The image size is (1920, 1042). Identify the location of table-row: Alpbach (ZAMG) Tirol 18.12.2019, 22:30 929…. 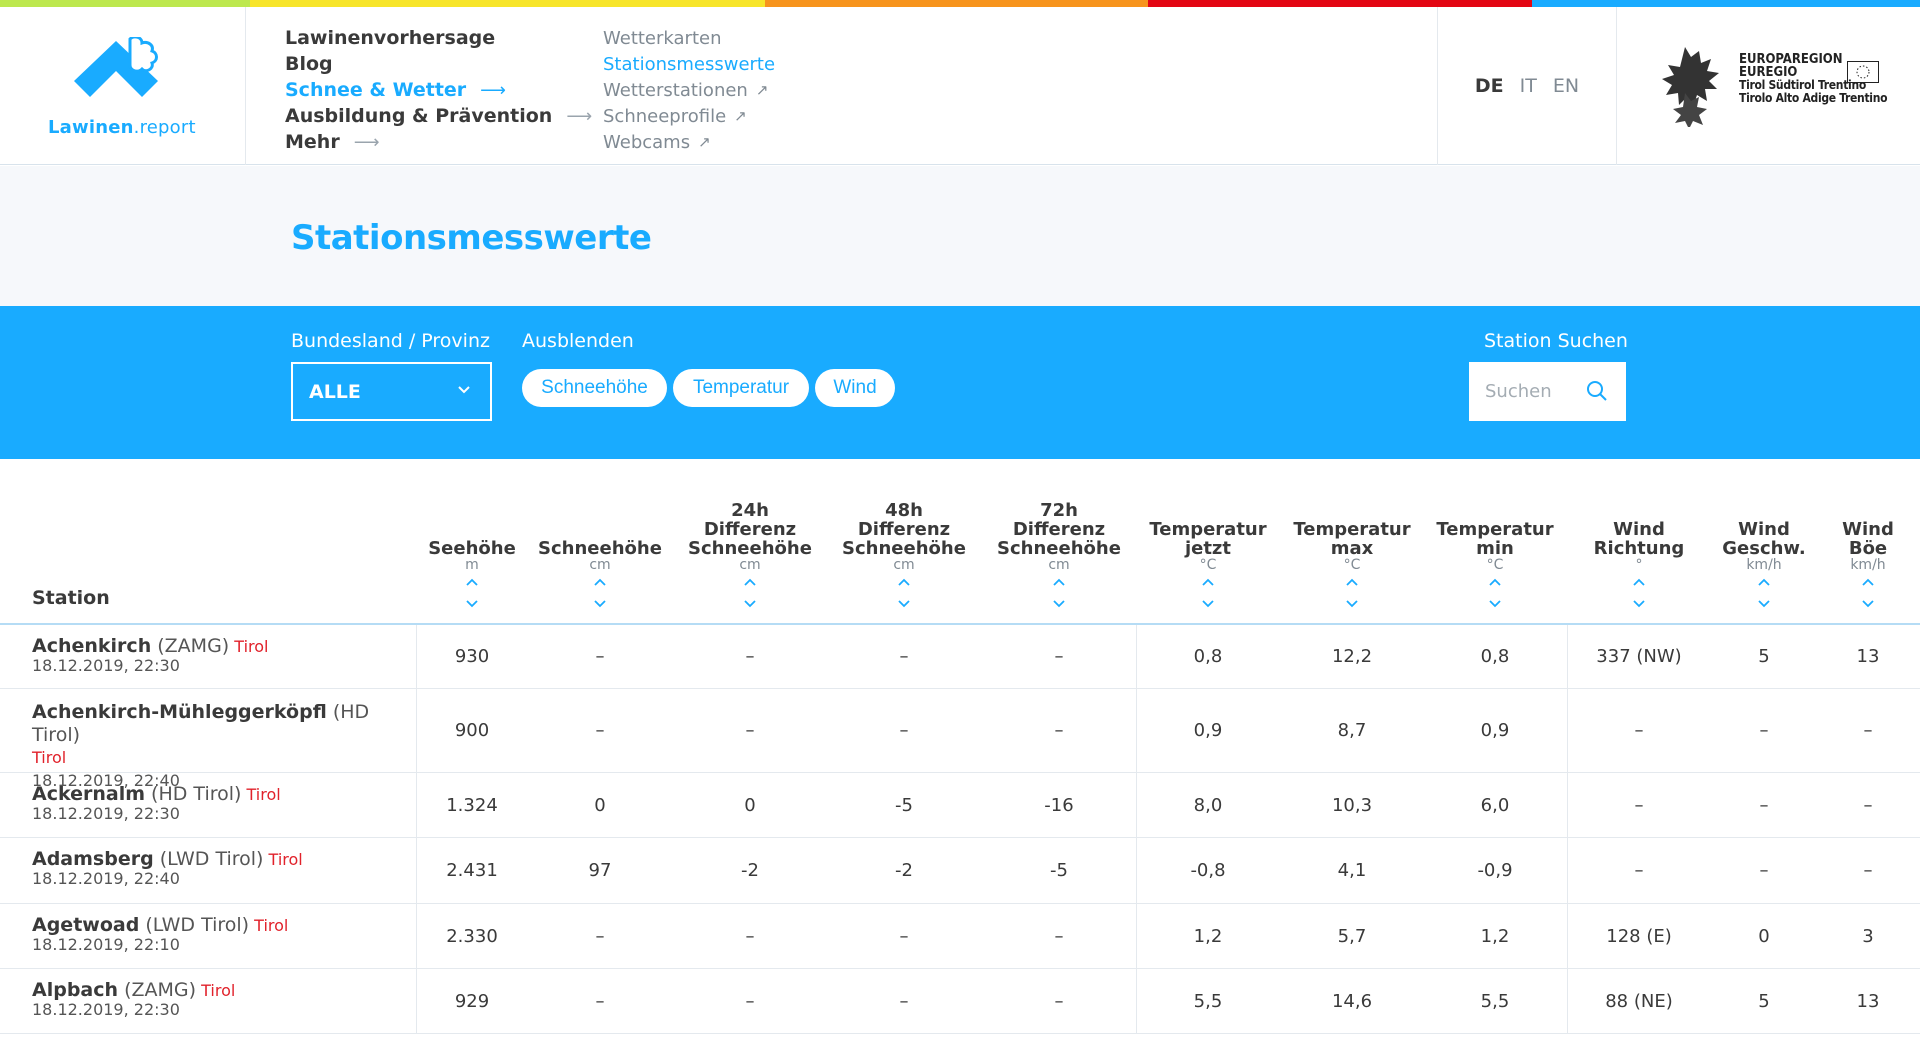
(960, 1001).